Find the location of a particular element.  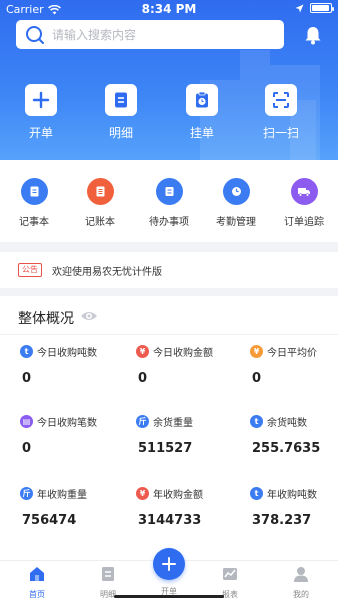

feature-attendance: 考勤管理 is located at coordinates (236, 203).